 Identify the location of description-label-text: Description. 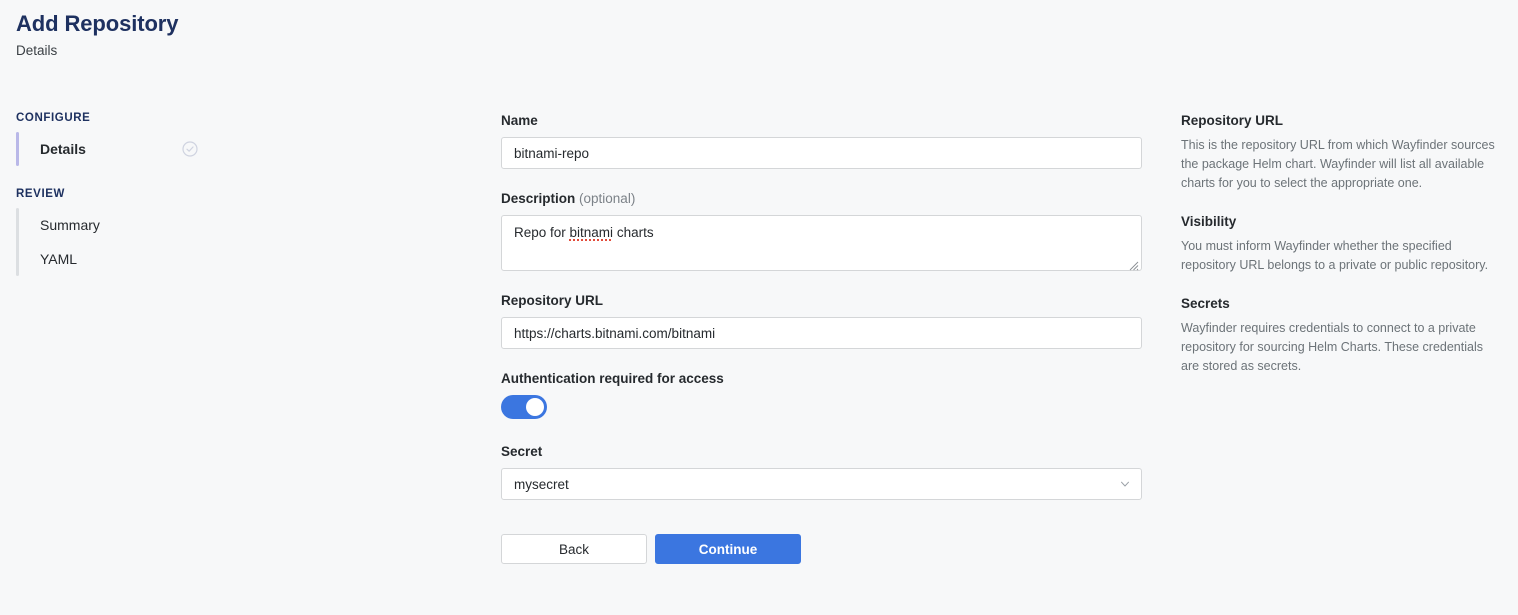
(538, 198).